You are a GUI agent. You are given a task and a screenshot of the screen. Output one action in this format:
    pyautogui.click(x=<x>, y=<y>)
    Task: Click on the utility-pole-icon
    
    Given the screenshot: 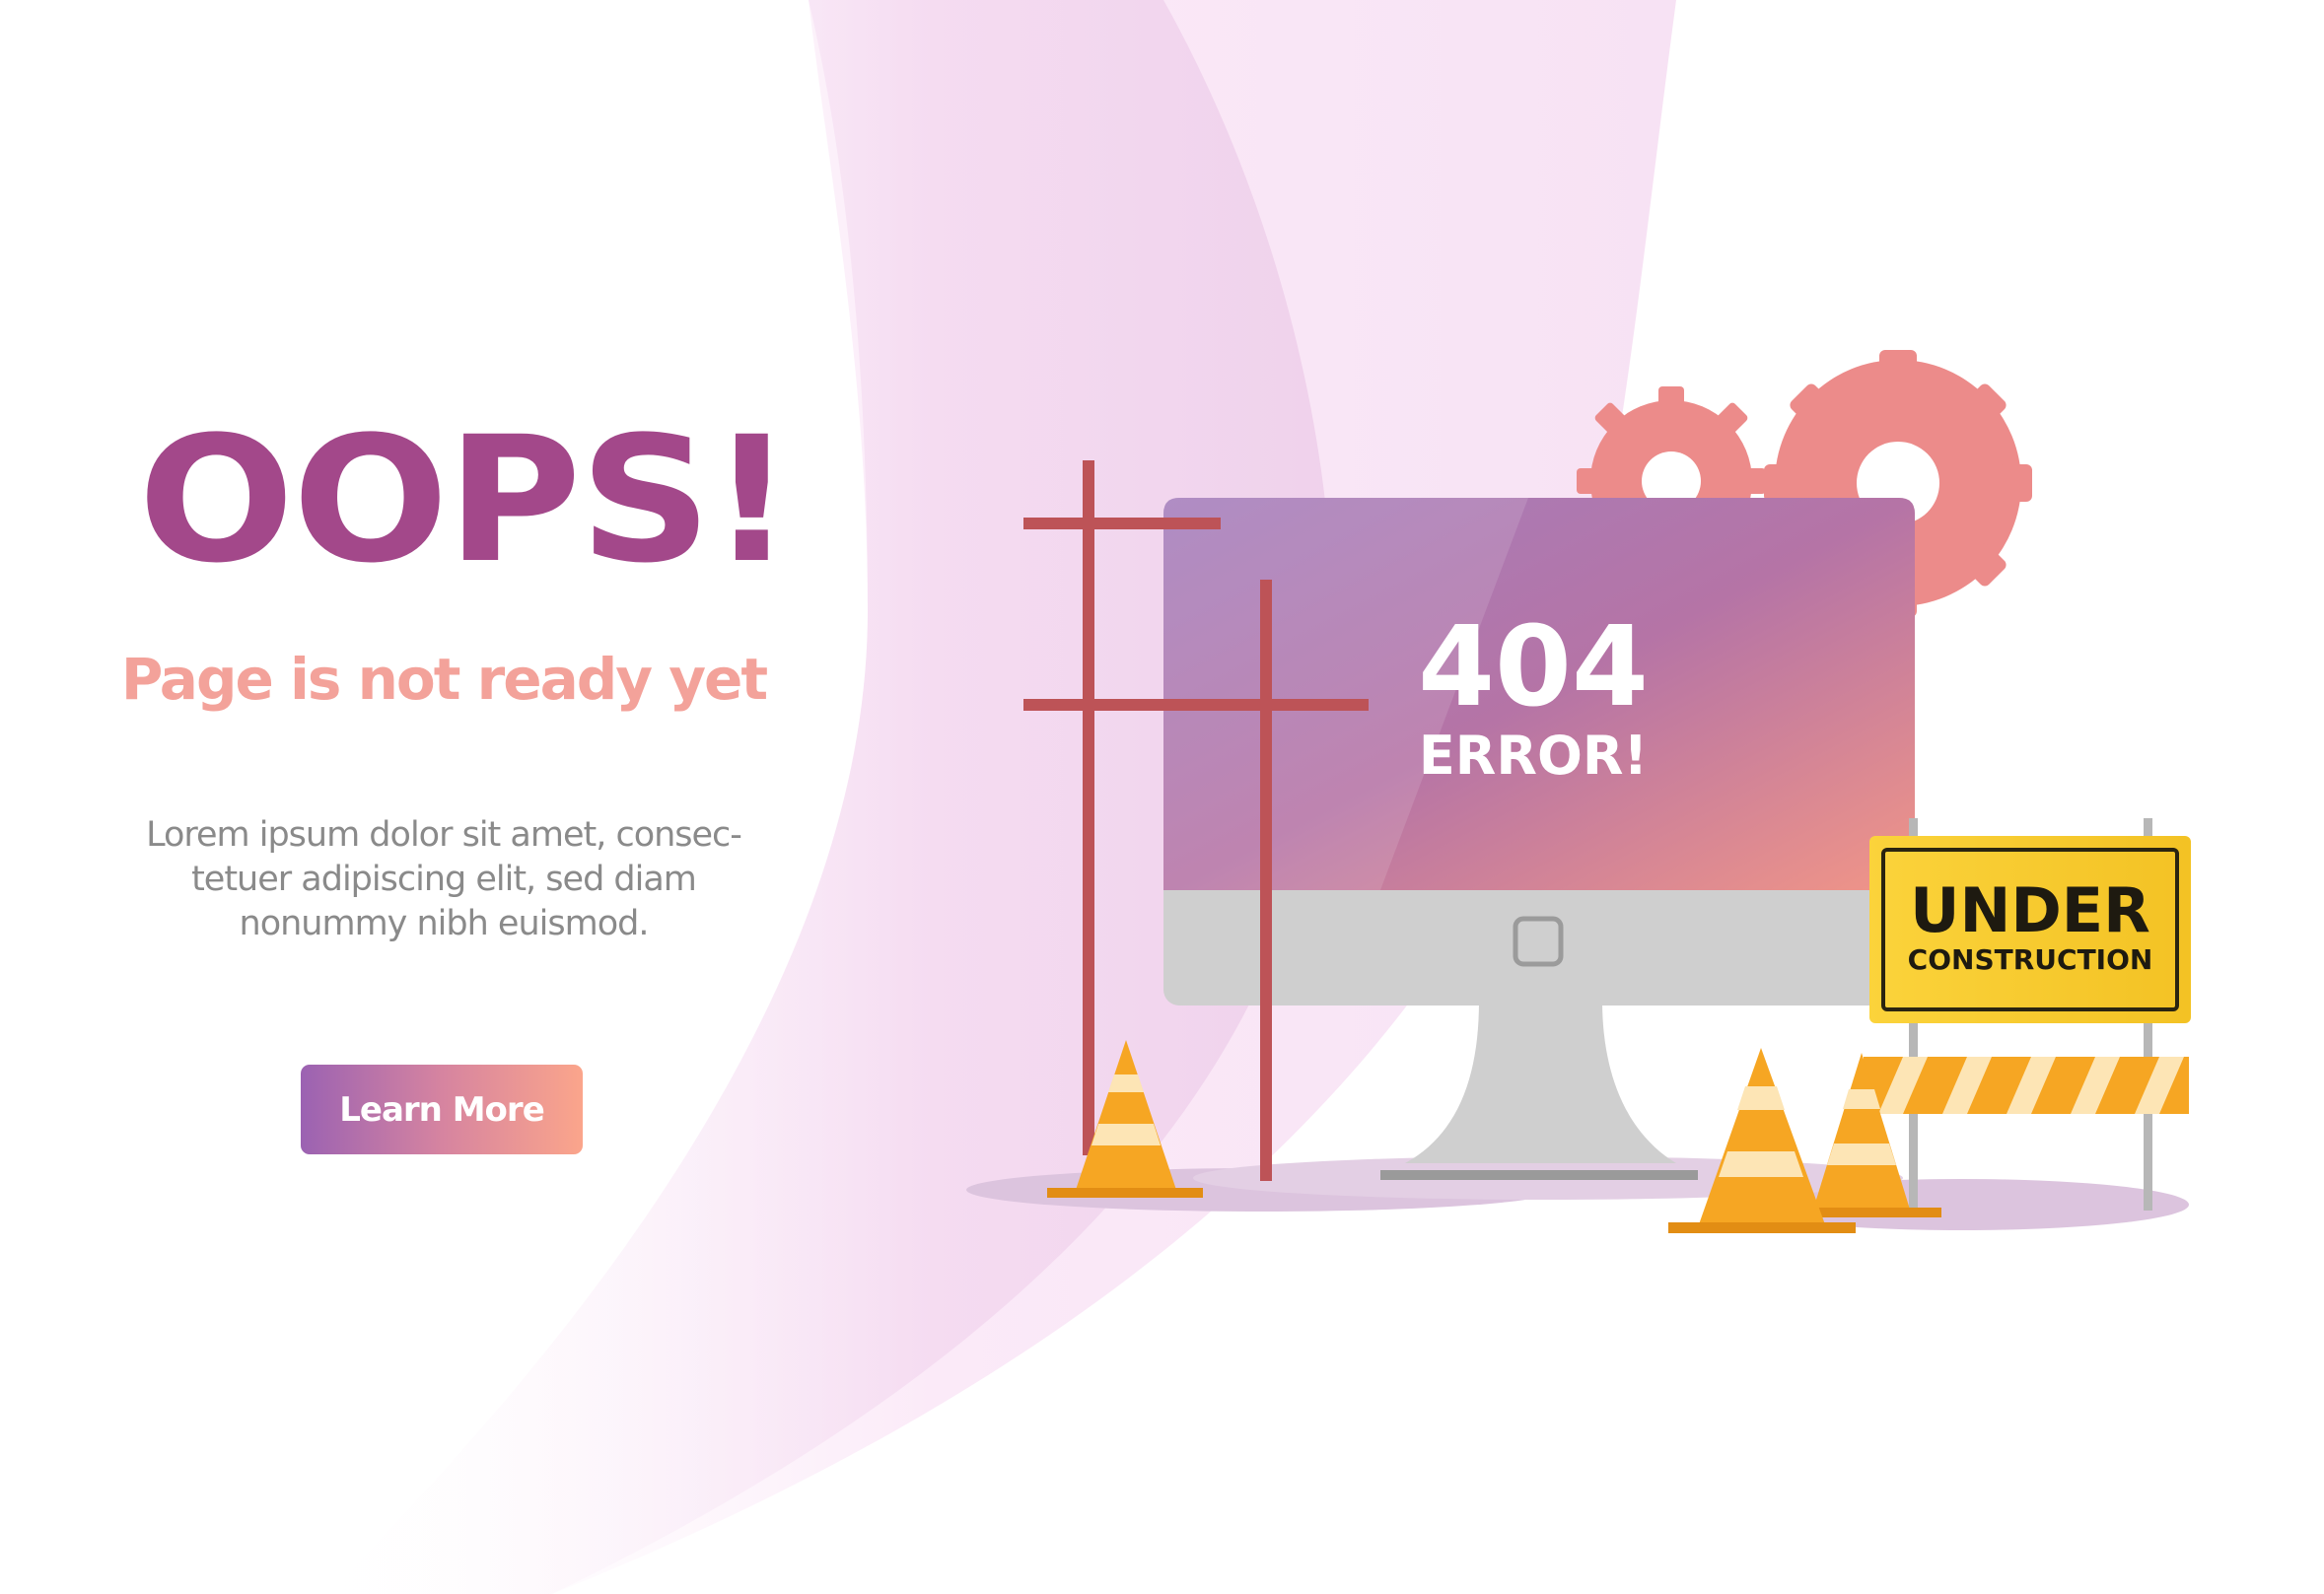 What is the action you would take?
    pyautogui.click(x=1266, y=880)
    